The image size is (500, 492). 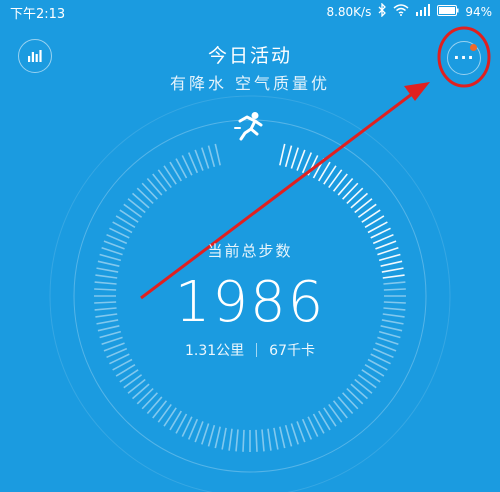 I want to click on distance-value: 1.31公里, so click(x=215, y=351).